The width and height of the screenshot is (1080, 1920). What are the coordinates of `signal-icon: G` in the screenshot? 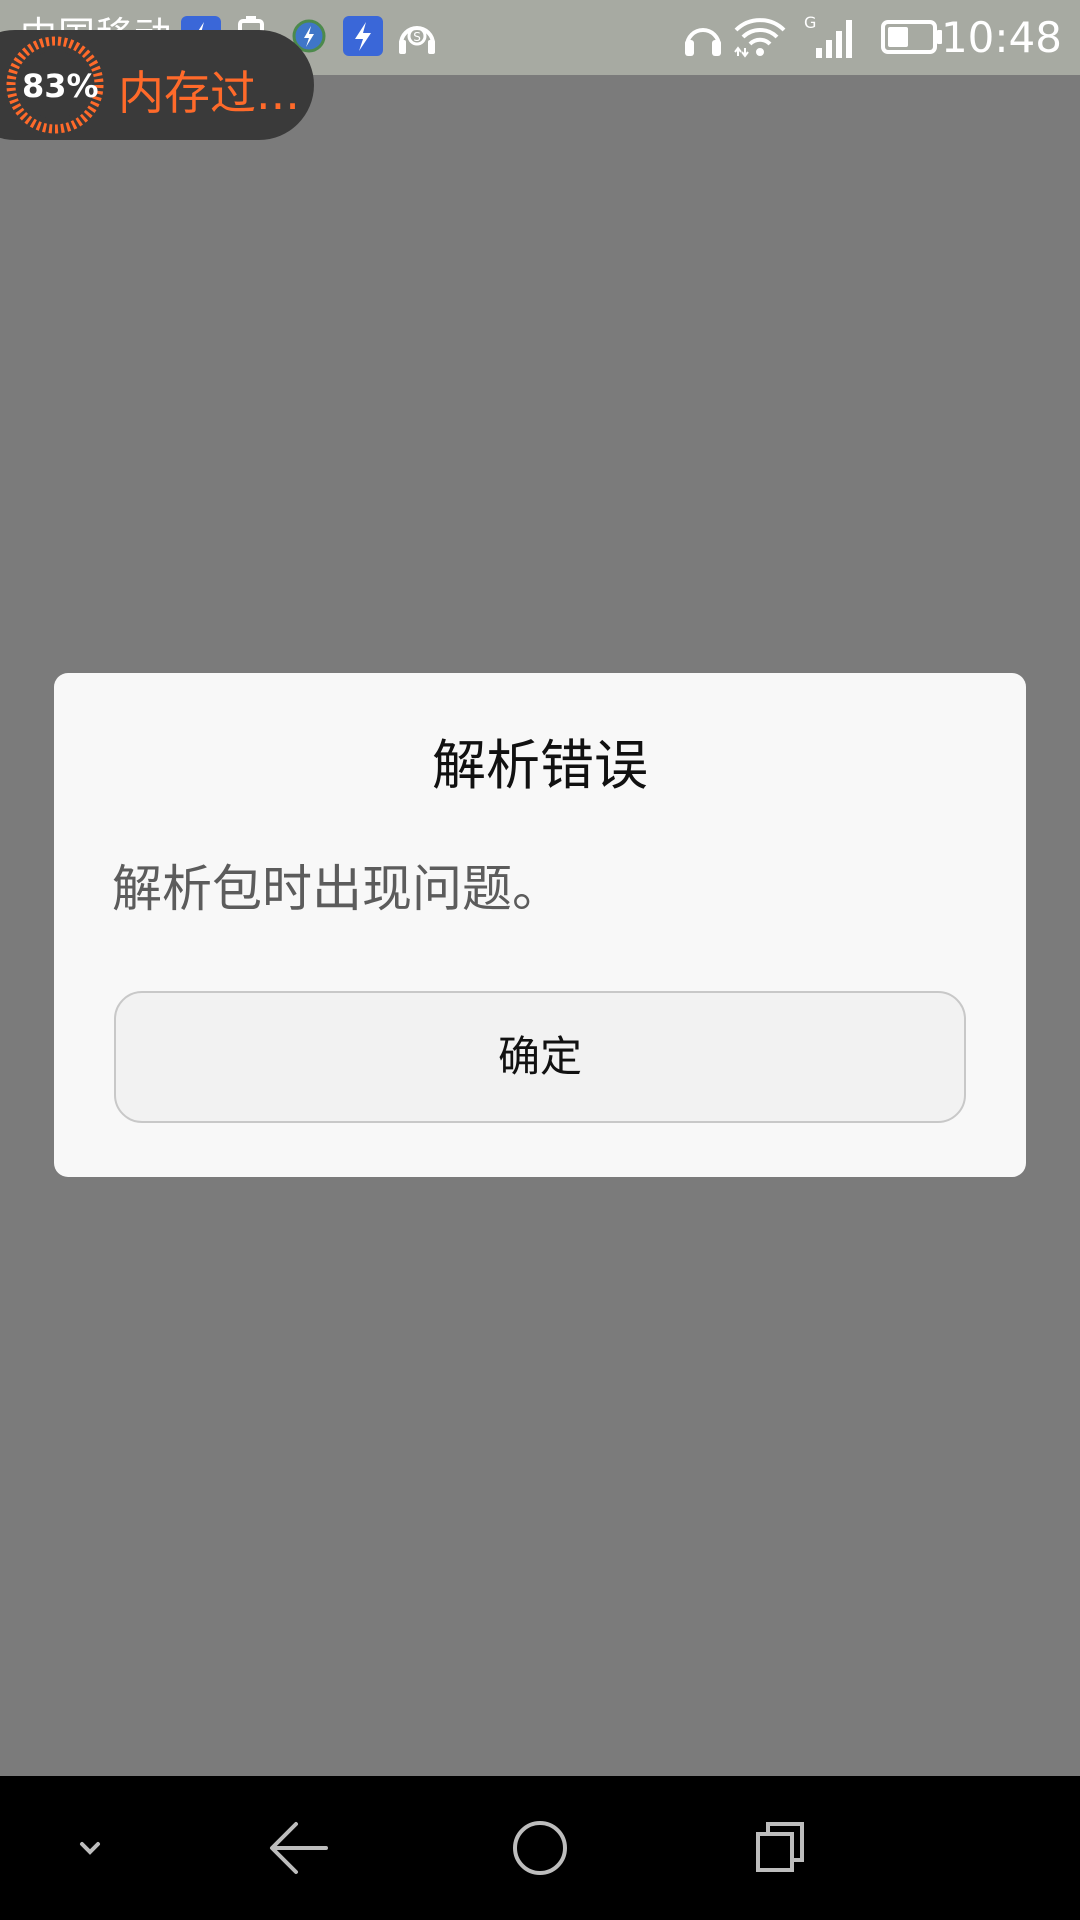 It's located at (832, 35).